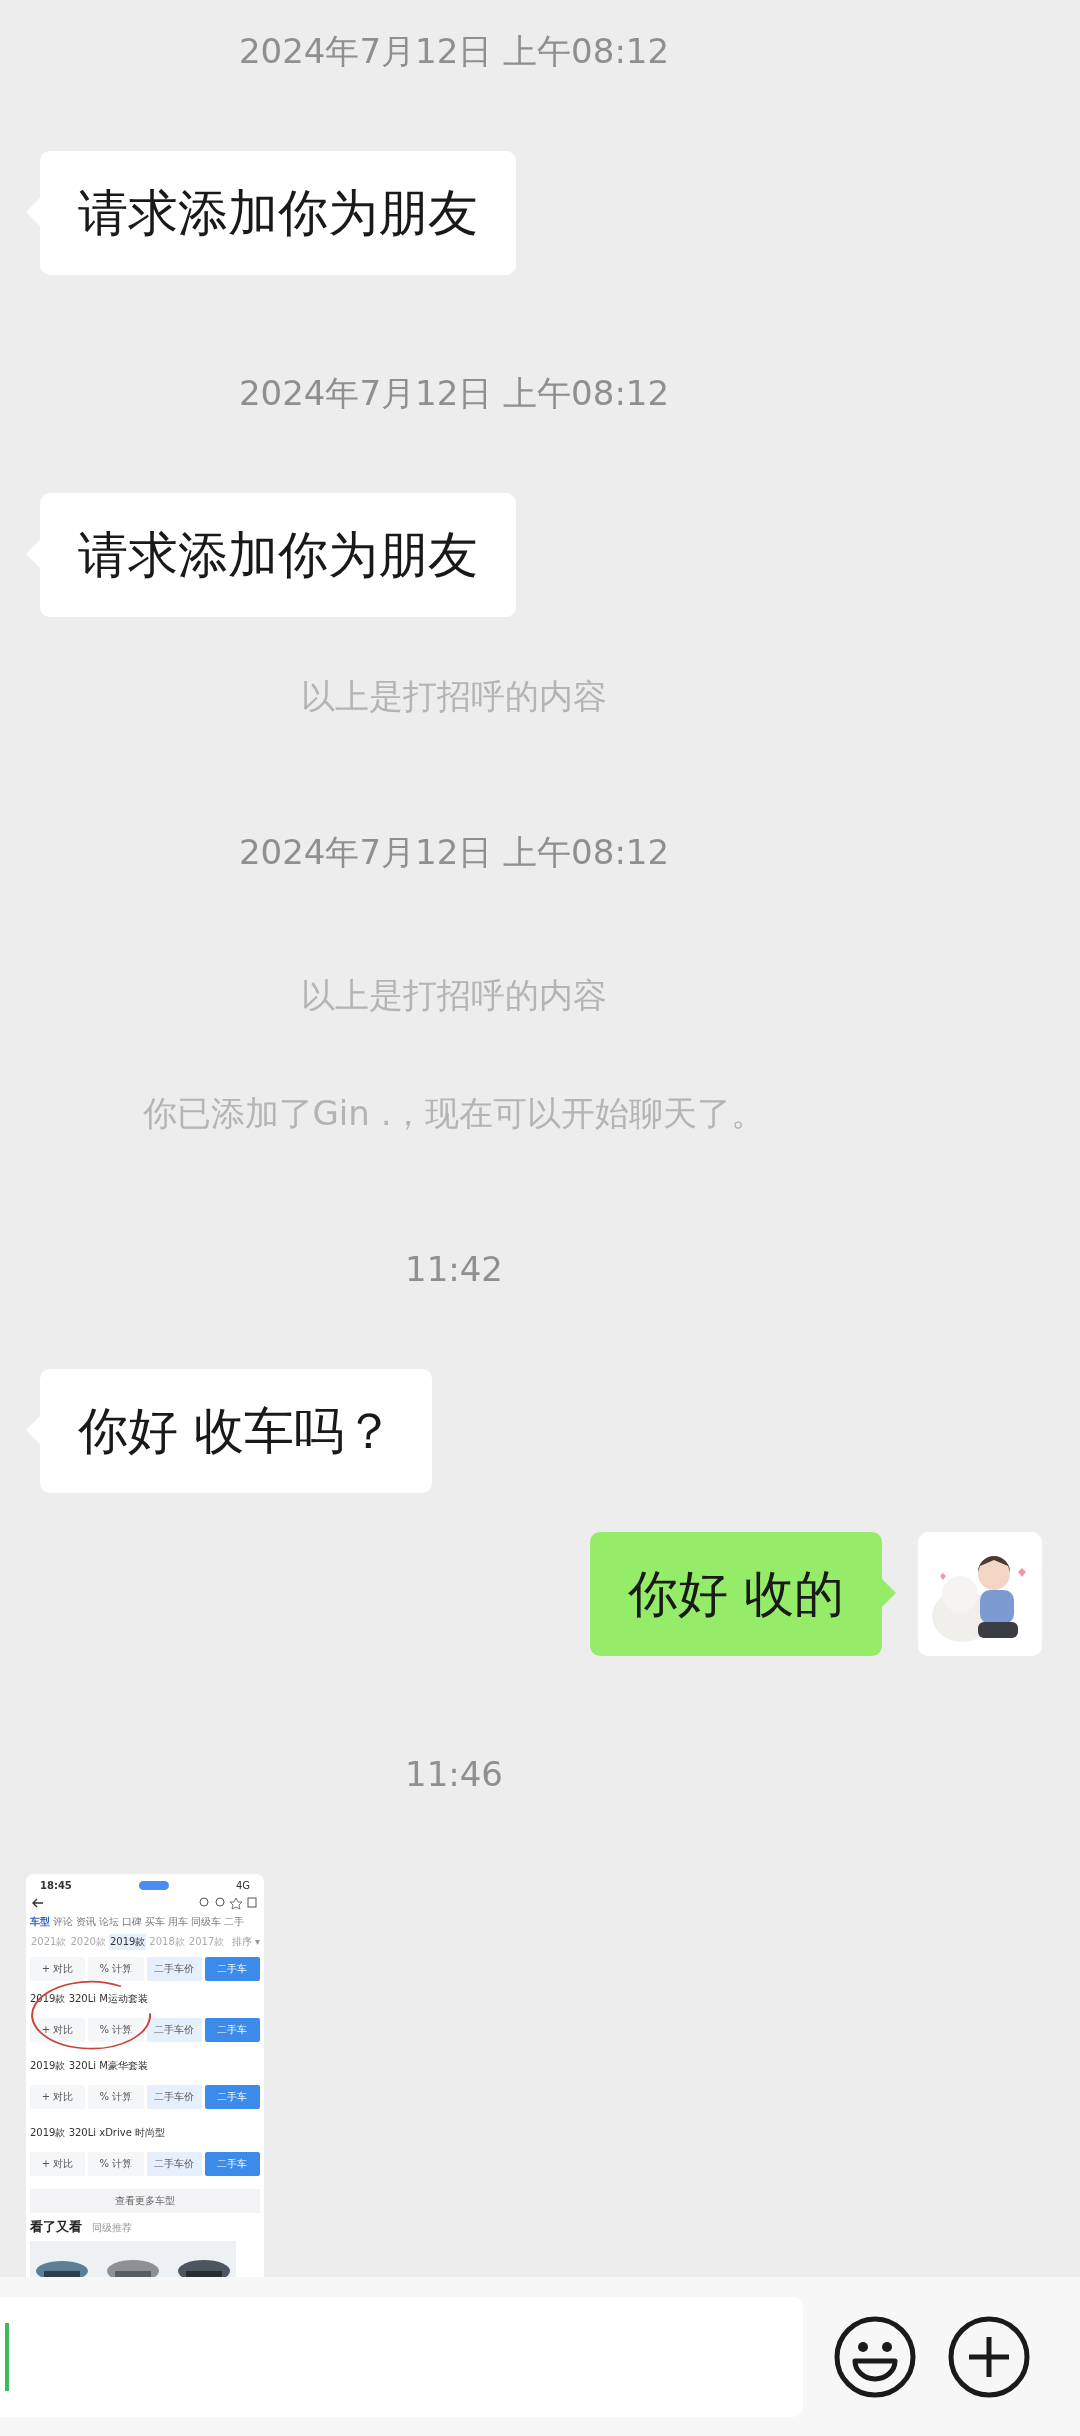 This screenshot has height=2436, width=1080. I want to click on model-title: 2019款 320Li xDrive 时尚型, so click(98, 2133).